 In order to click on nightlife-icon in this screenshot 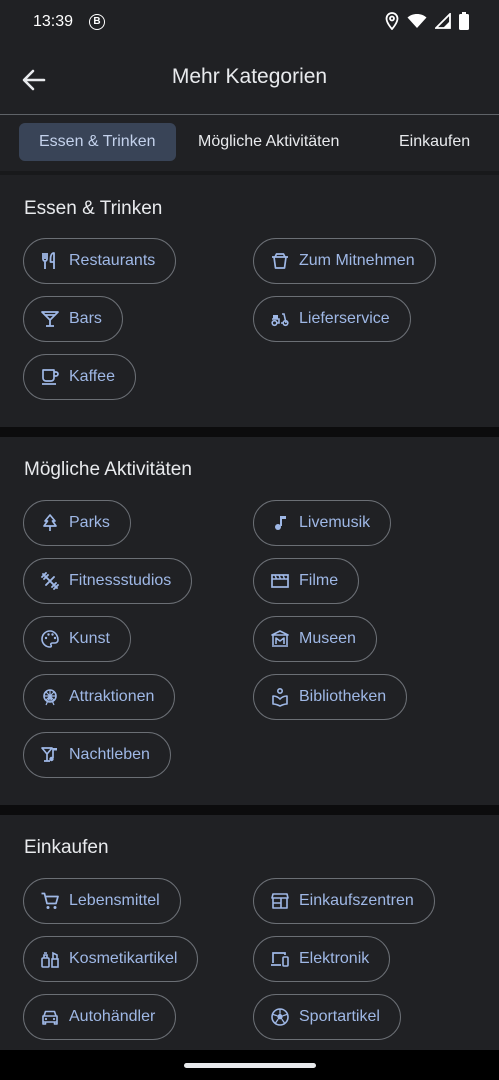, I will do `click(50, 755)`.